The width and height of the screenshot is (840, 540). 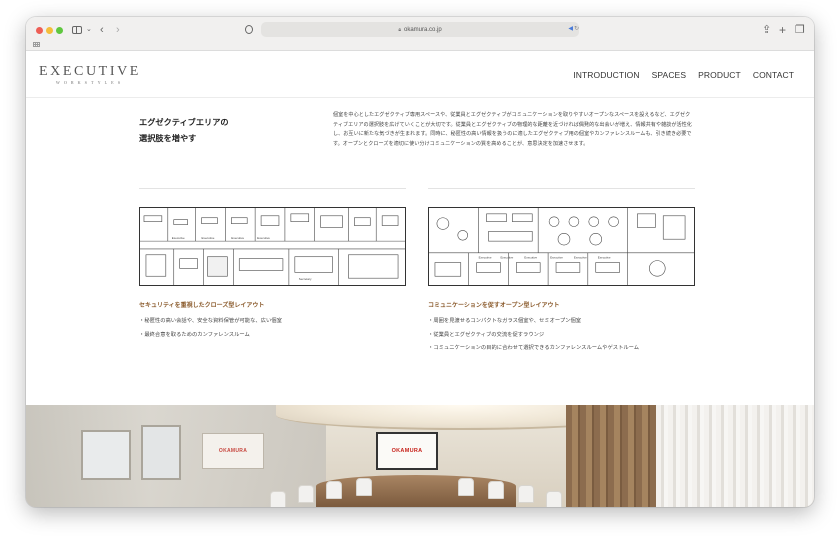 I want to click on nav-spaces: SPACES, so click(x=669, y=75).